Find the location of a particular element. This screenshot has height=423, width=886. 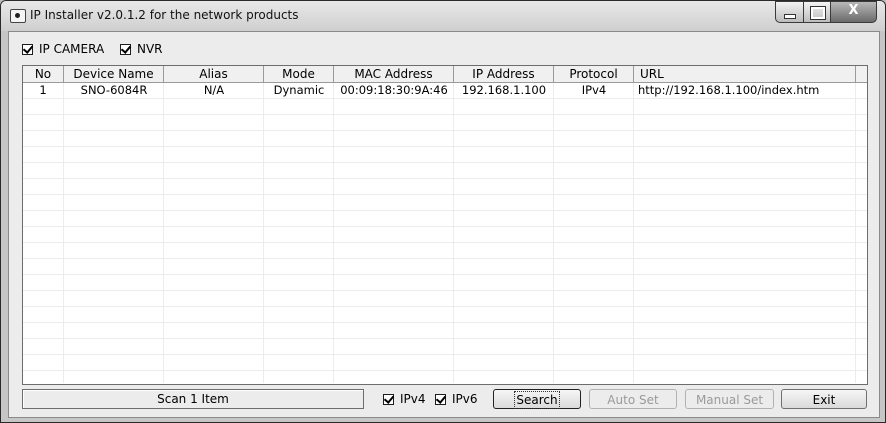

auto-set-button-label: Auto Set is located at coordinates (633, 400).